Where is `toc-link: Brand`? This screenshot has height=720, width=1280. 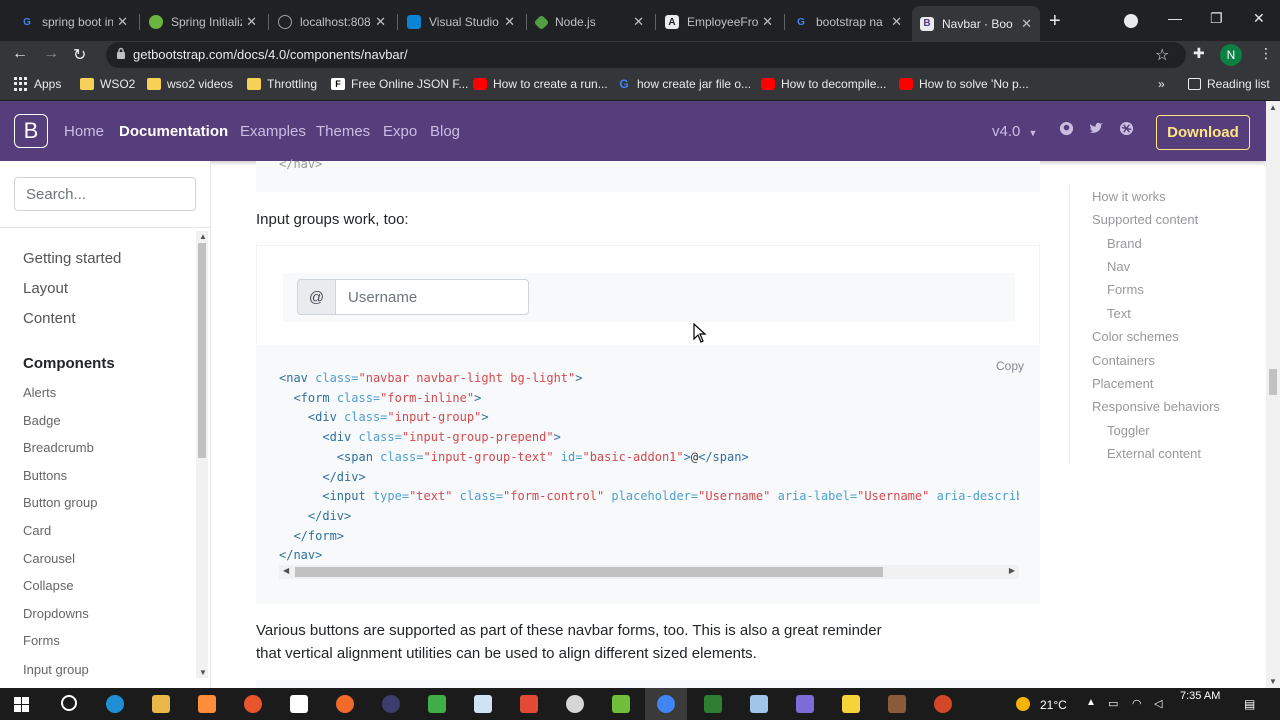
toc-link: Brand is located at coordinates (1124, 243).